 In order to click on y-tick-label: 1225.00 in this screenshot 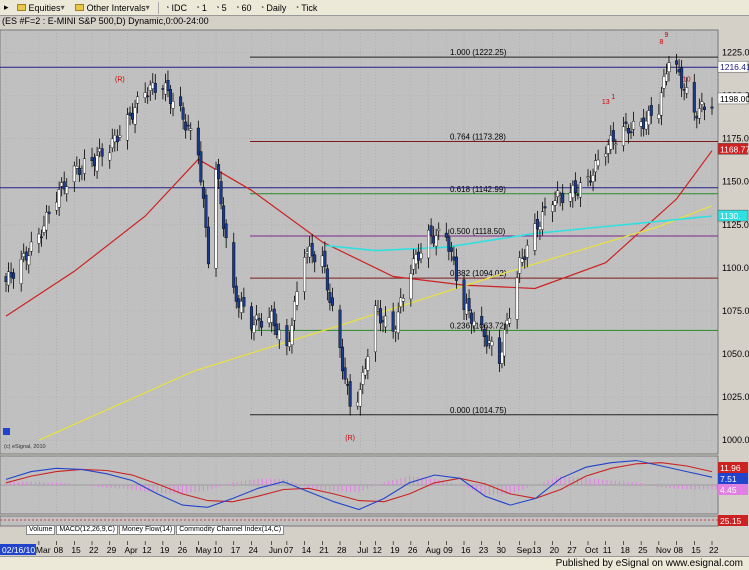, I will do `click(735, 52)`.